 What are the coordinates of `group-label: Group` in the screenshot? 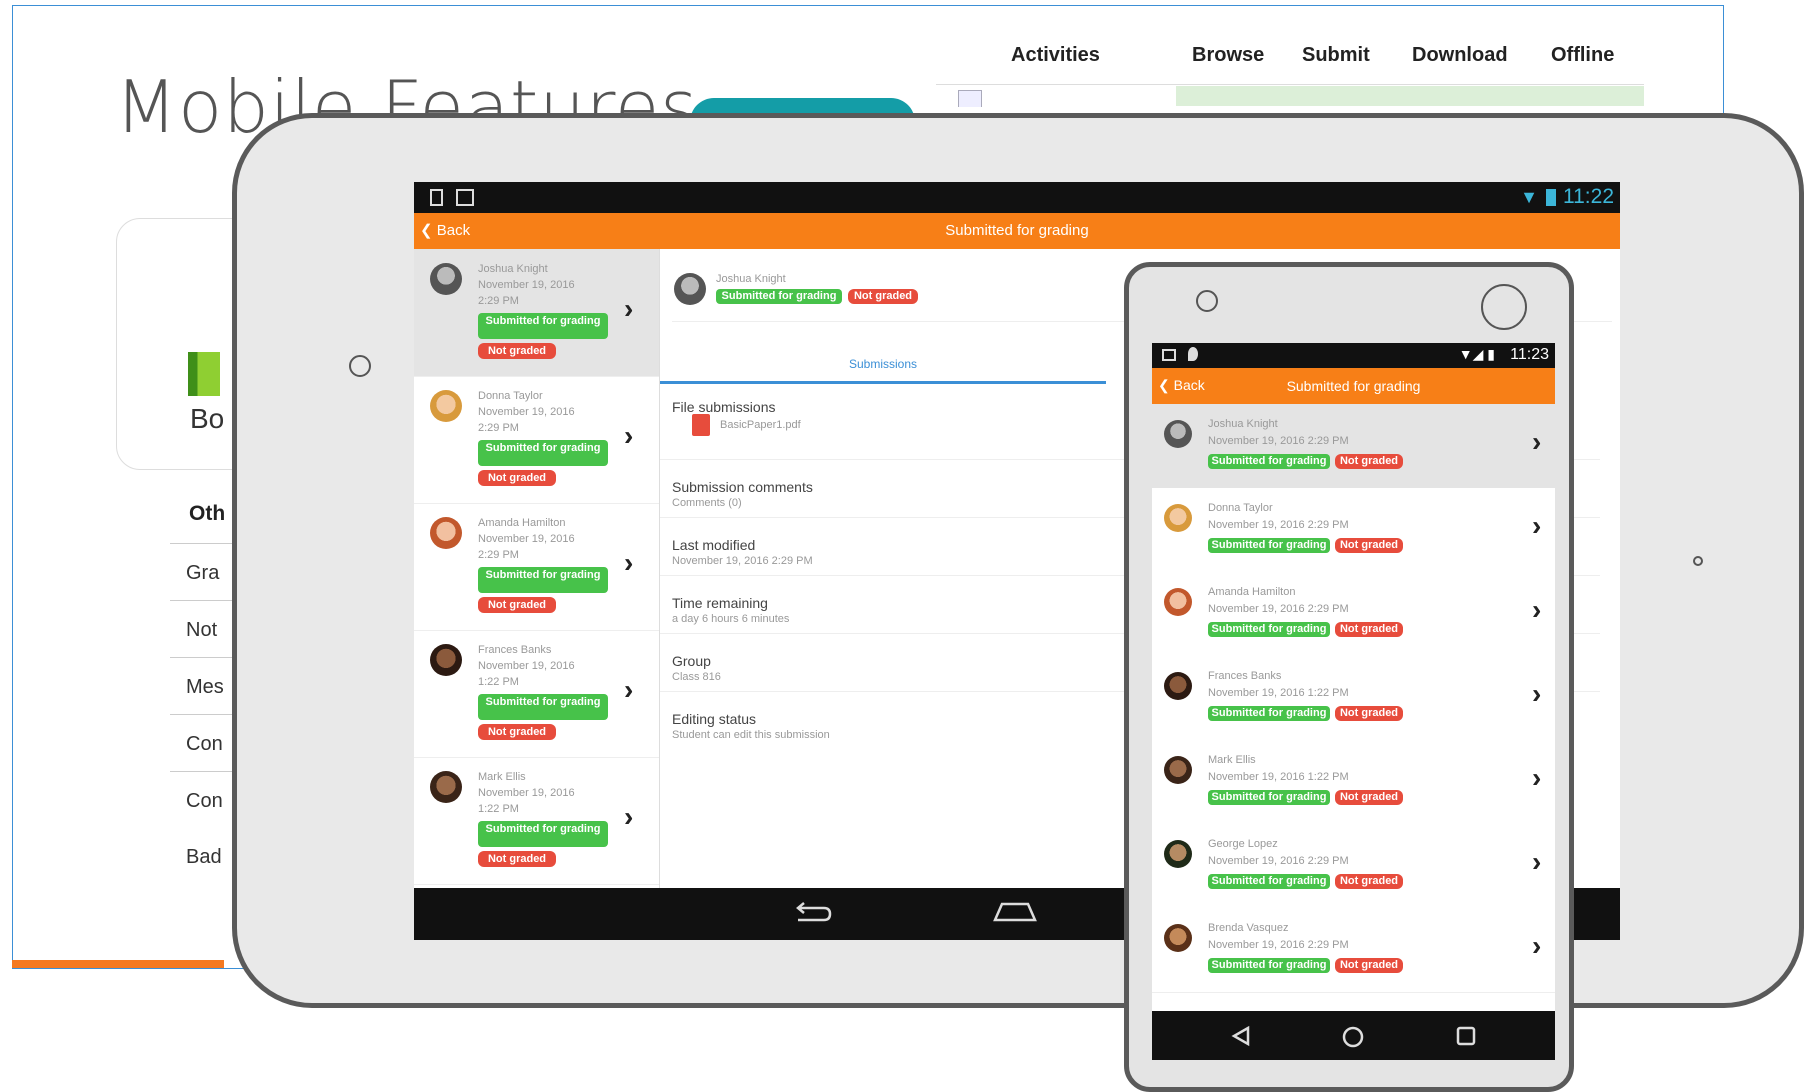 It's located at (691, 661).